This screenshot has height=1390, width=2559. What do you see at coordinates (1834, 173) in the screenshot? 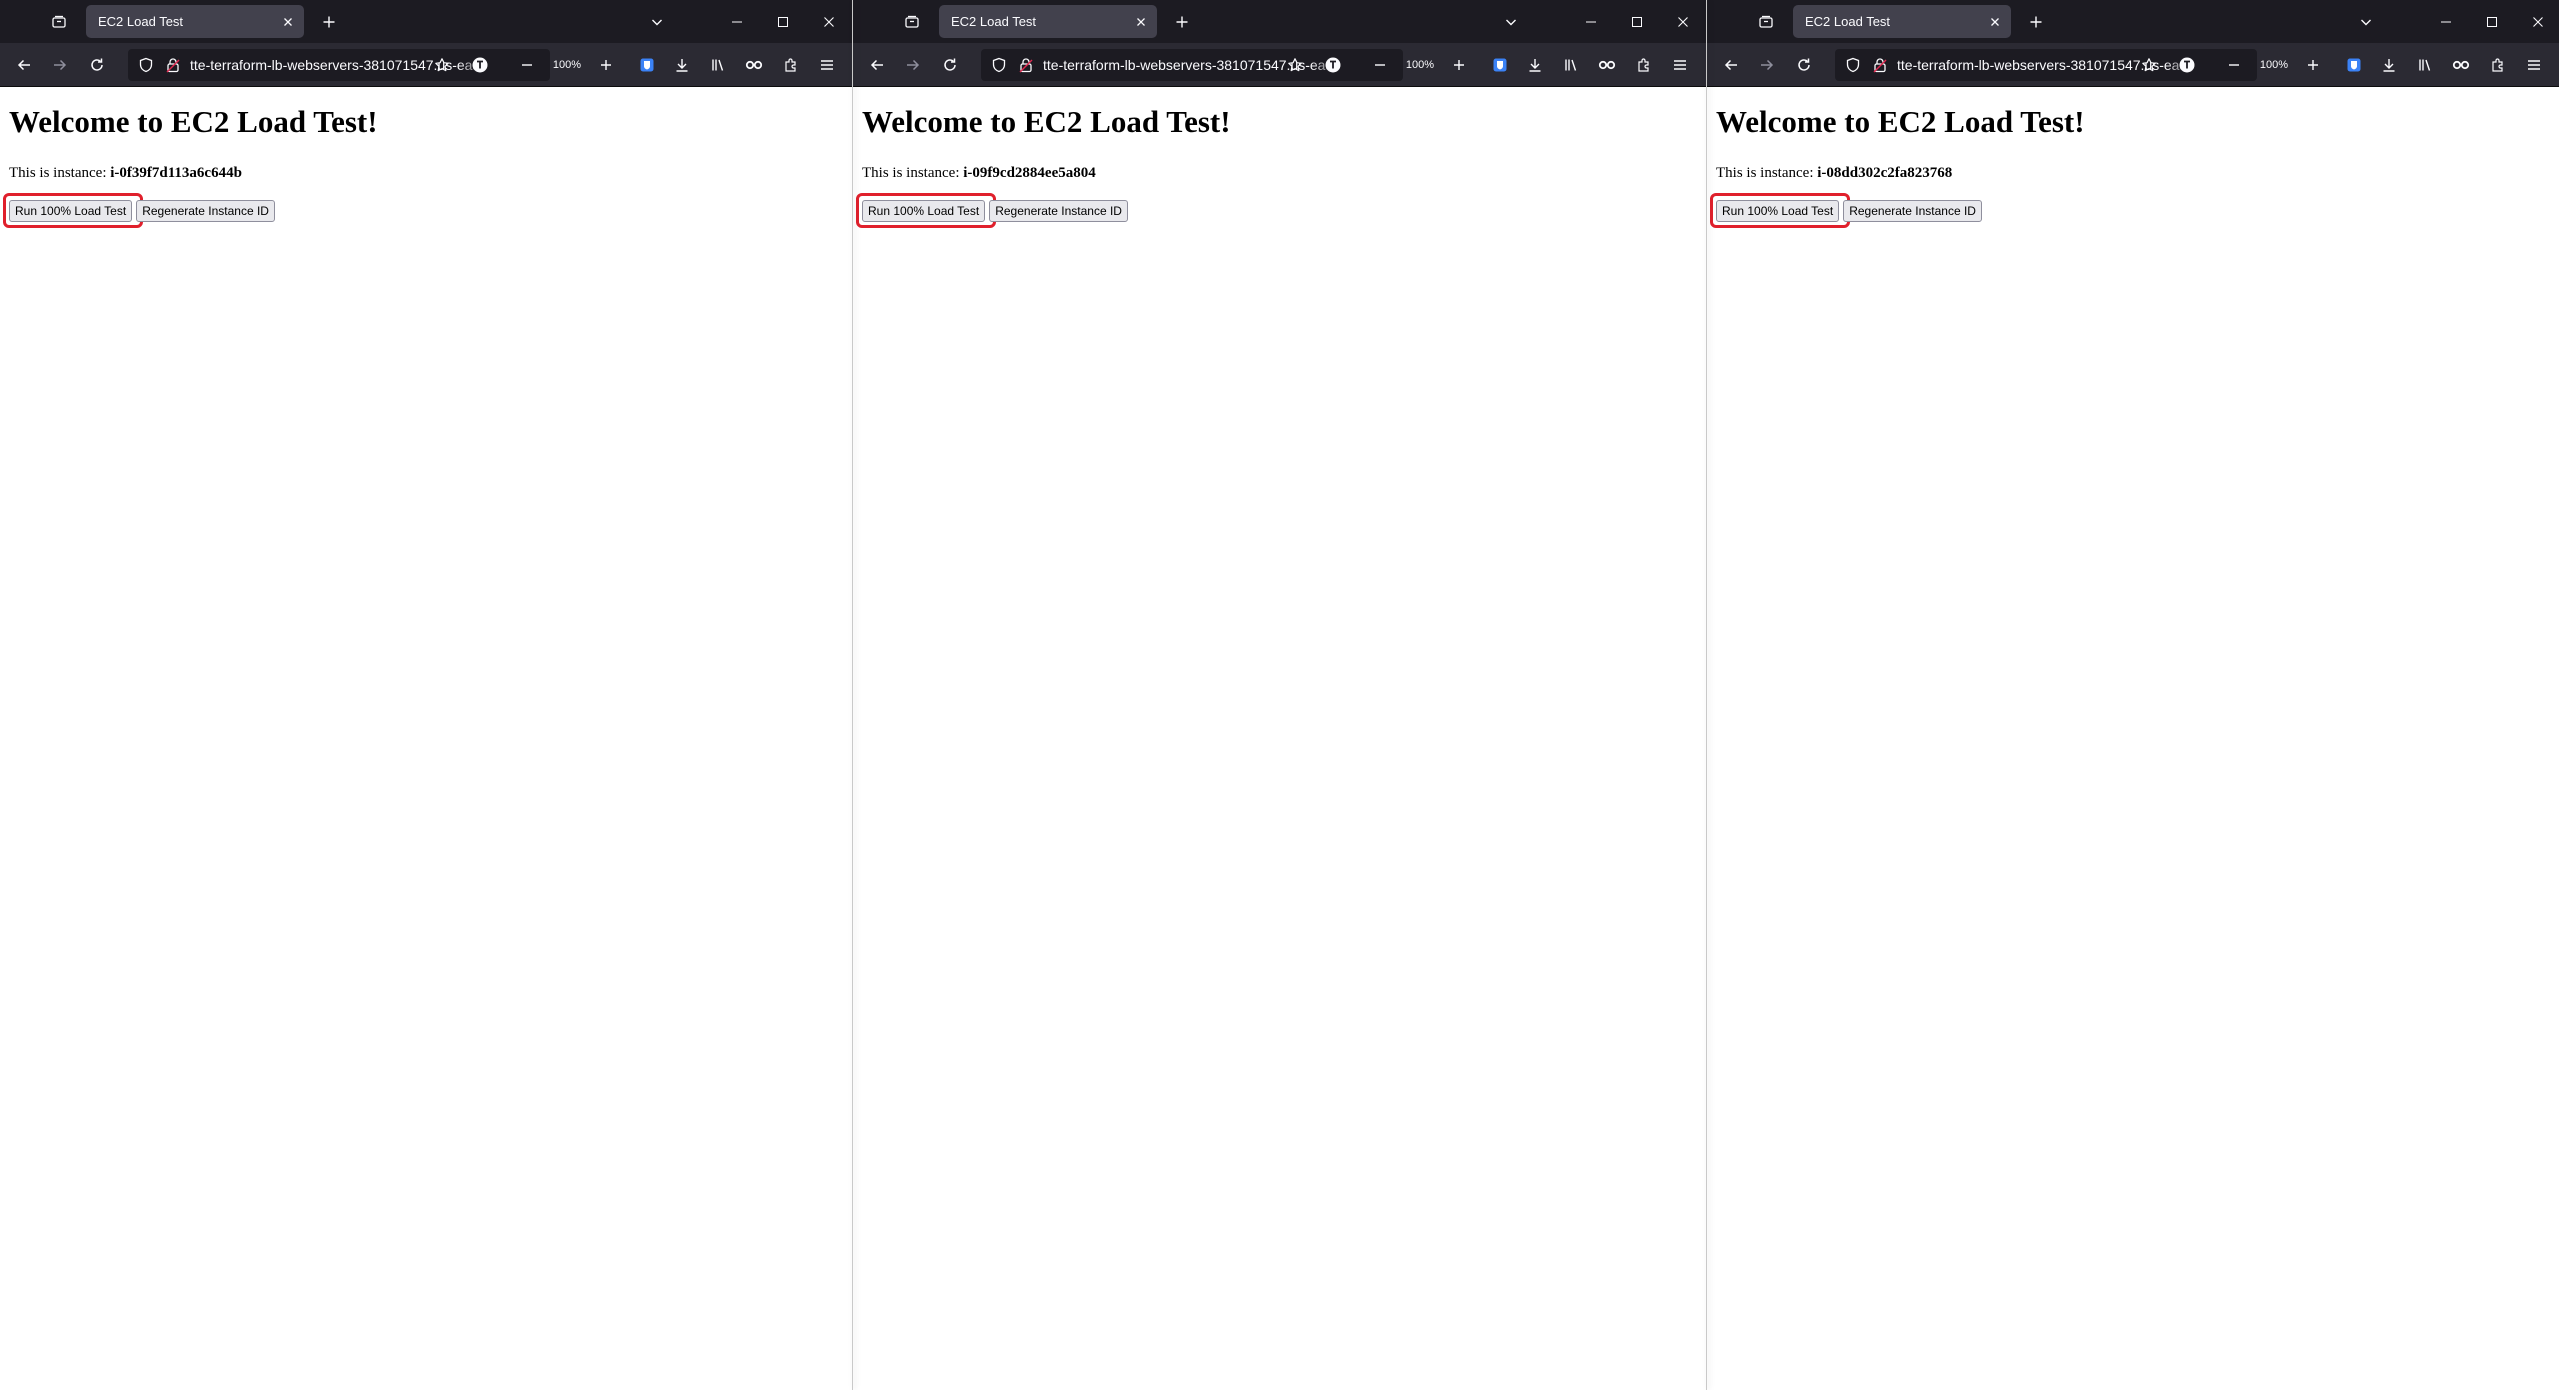
I see `instance-line: This is instance: i-08dd302c2fa823768` at bounding box center [1834, 173].